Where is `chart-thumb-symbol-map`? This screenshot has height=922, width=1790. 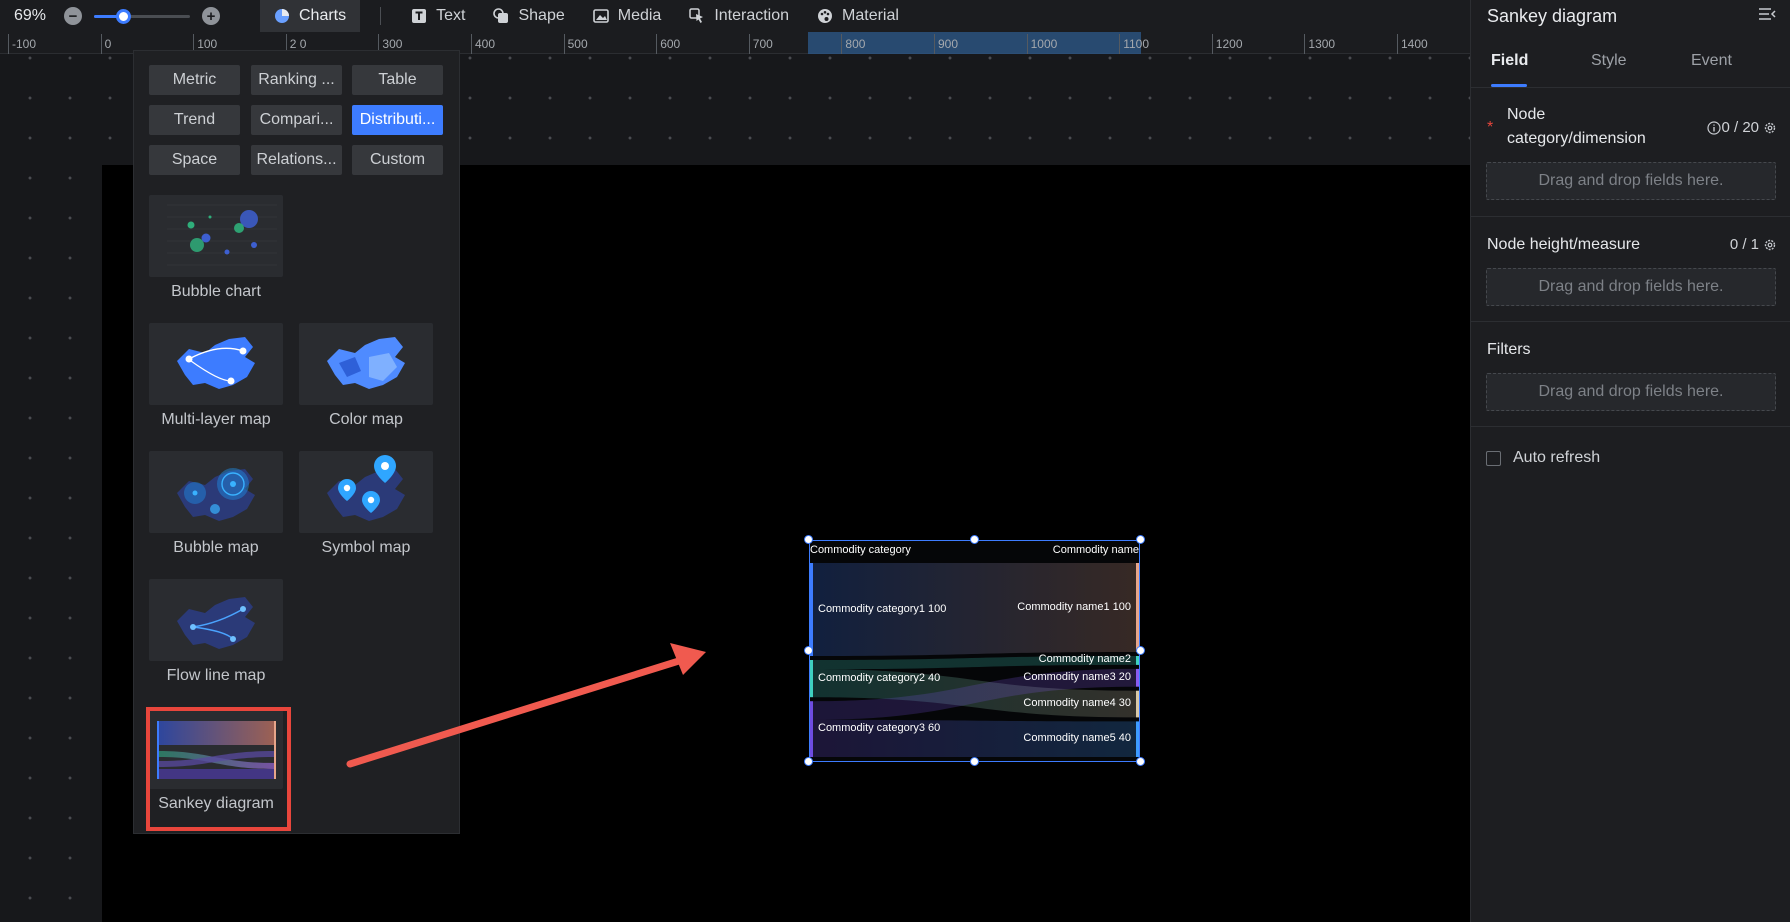
chart-thumb-symbol-map is located at coordinates (366, 492).